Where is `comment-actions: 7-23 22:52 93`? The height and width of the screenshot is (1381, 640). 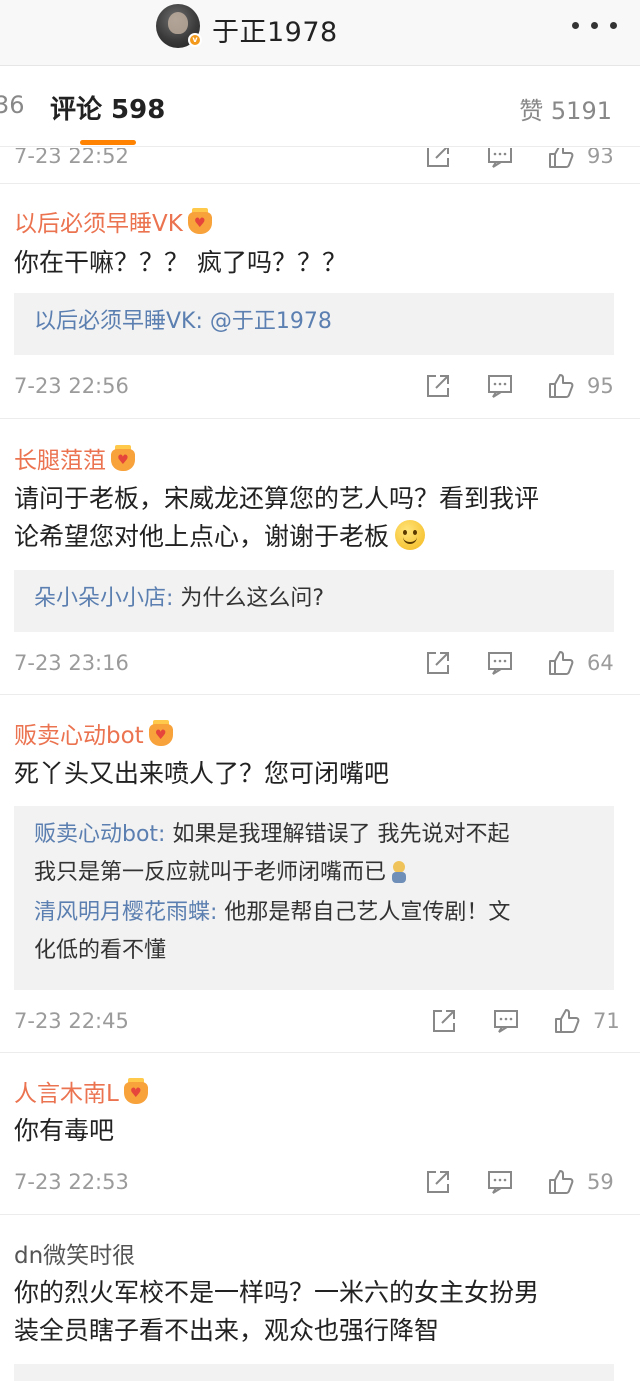 comment-actions: 7-23 22:52 93 is located at coordinates (320, 163).